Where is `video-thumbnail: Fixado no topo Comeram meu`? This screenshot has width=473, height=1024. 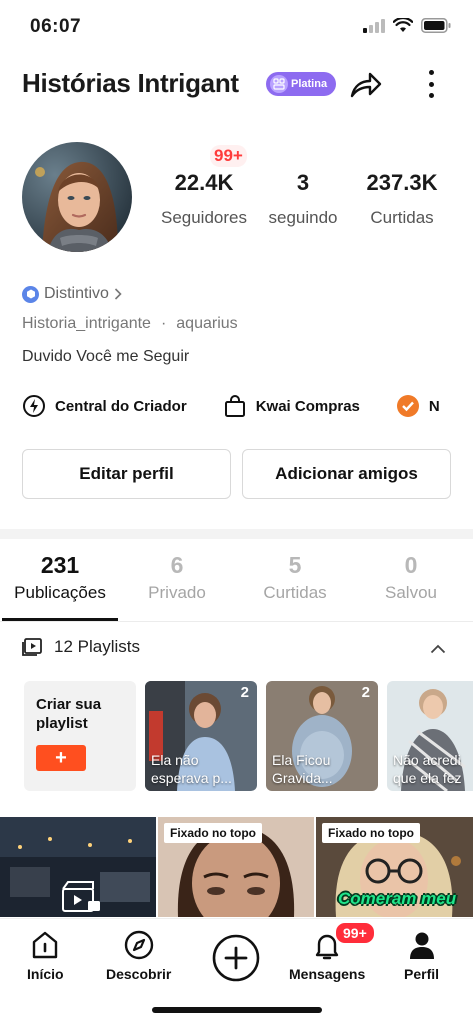 video-thumbnail: Fixado no topo Comeram meu is located at coordinates (394, 867).